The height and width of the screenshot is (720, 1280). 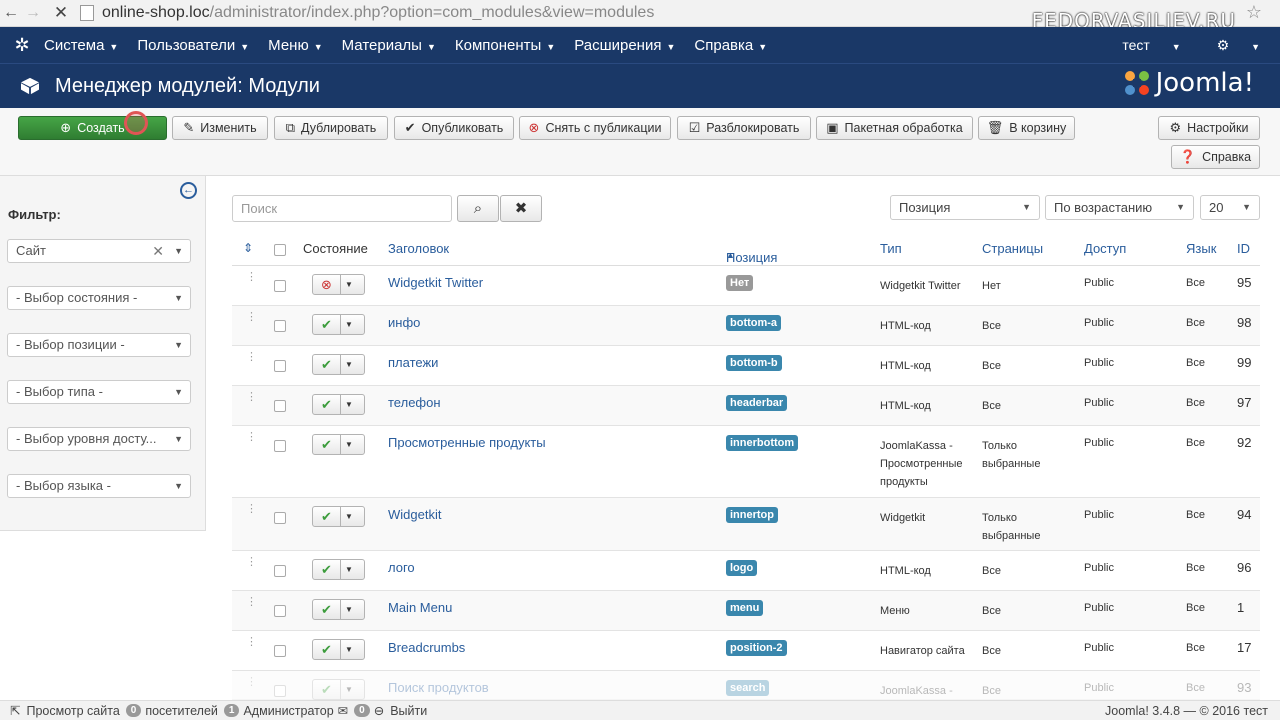 What do you see at coordinates (894, 128) in the screenshot?
I see `batch-button: ▣ Пакетная обработка` at bounding box center [894, 128].